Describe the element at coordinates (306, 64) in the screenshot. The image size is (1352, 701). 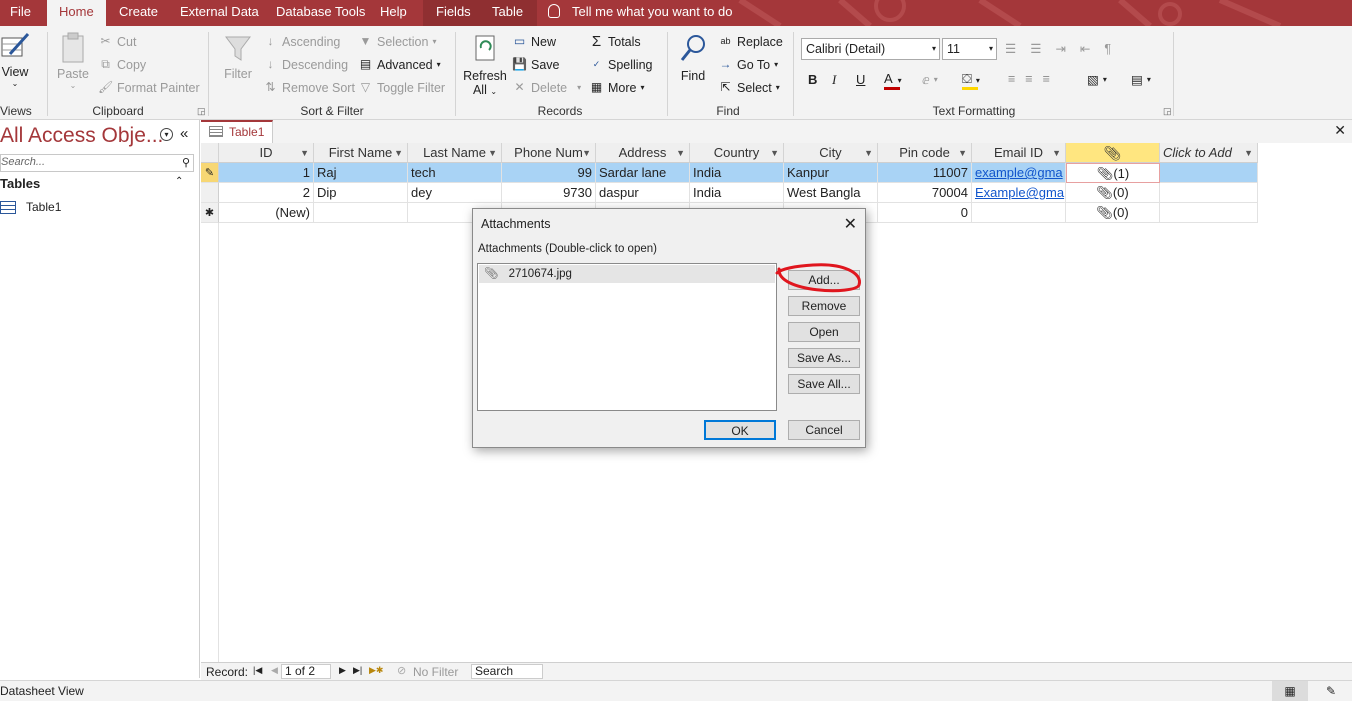
I see `descending-button: ↓ Descending` at that location.